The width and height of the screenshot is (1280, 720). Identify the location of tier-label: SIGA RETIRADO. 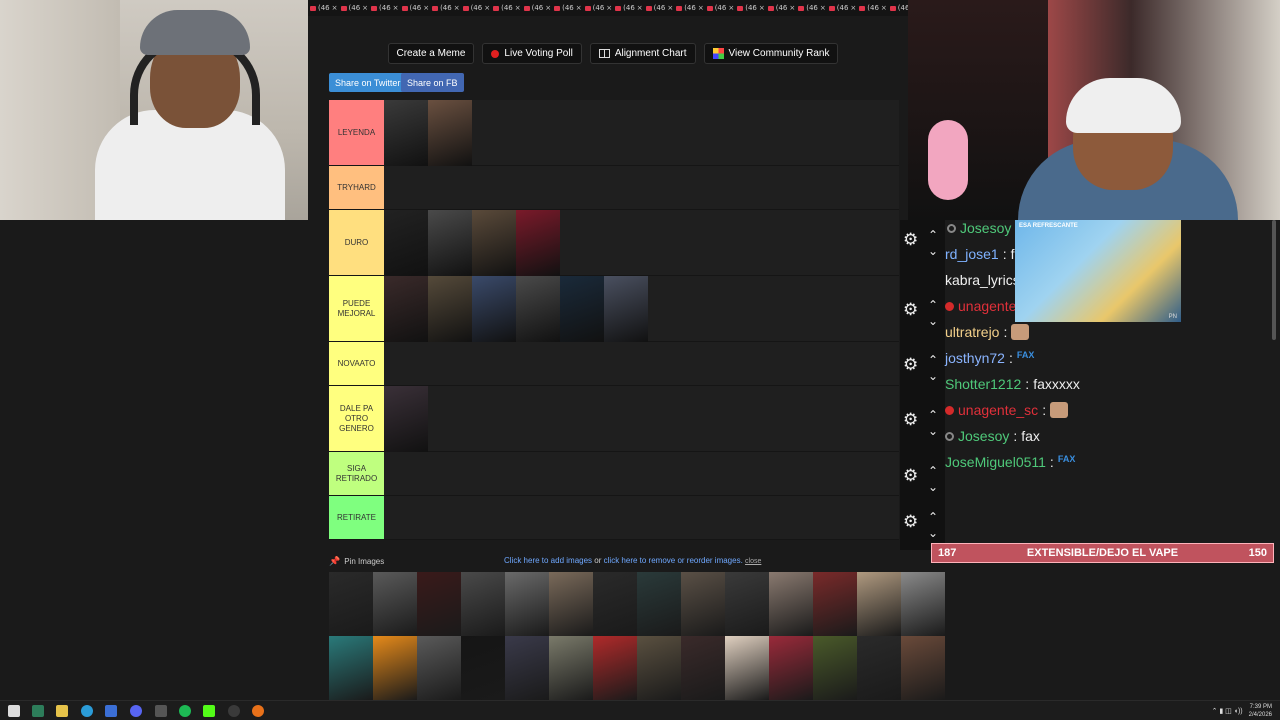
(356, 473).